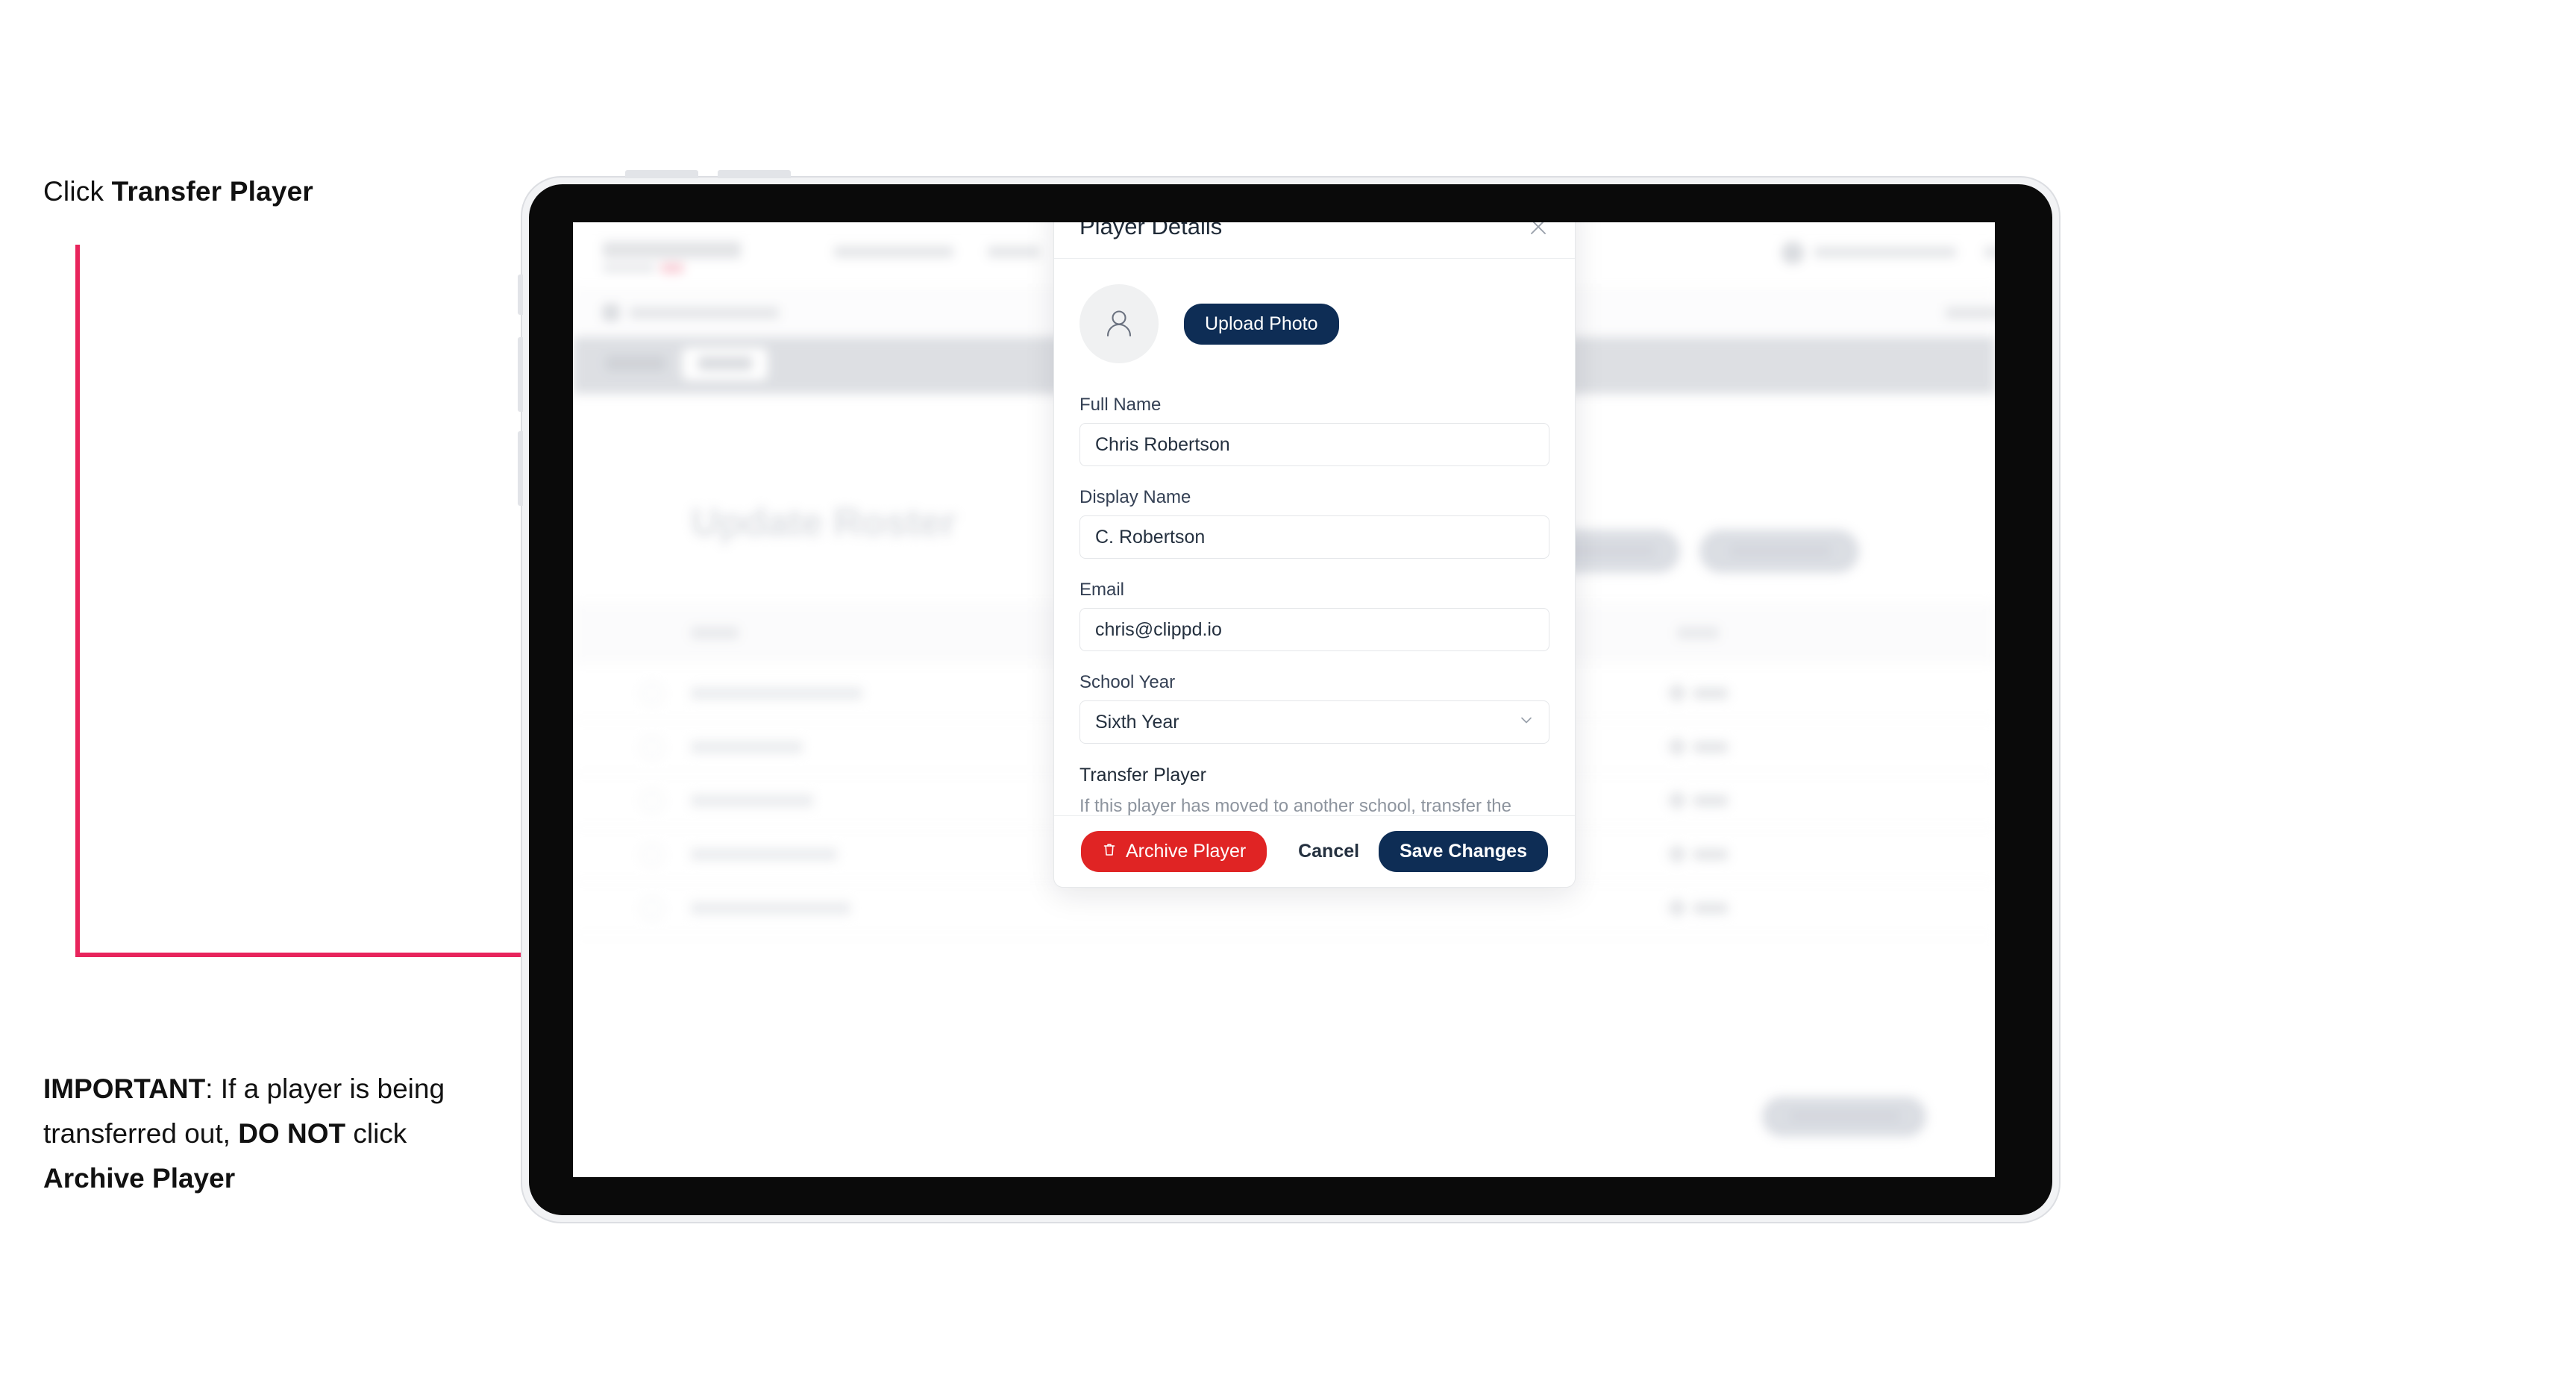 The height and width of the screenshot is (1386, 2576). Describe the element at coordinates (1102, 590) in the screenshot. I see `field-label-email: Email` at that location.